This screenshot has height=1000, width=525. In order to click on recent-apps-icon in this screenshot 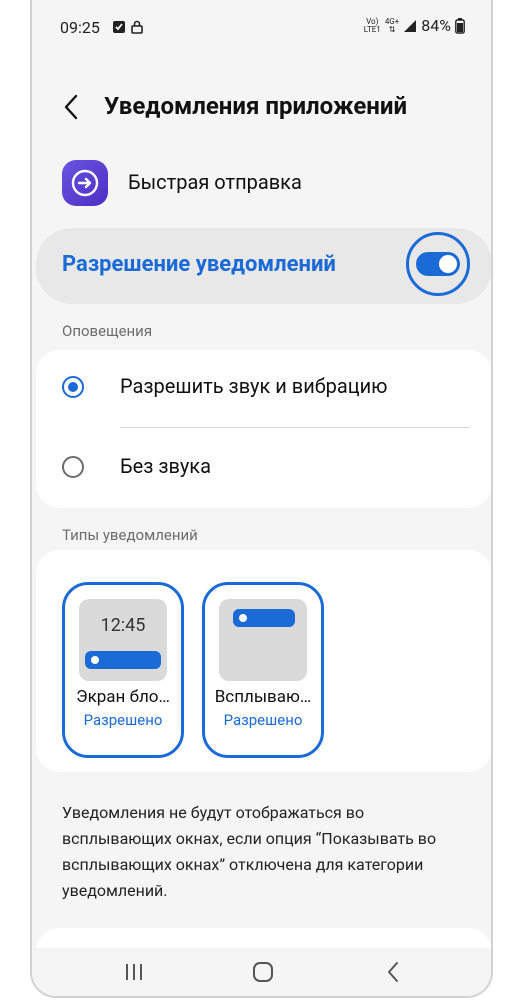, I will do `click(134, 972)`.